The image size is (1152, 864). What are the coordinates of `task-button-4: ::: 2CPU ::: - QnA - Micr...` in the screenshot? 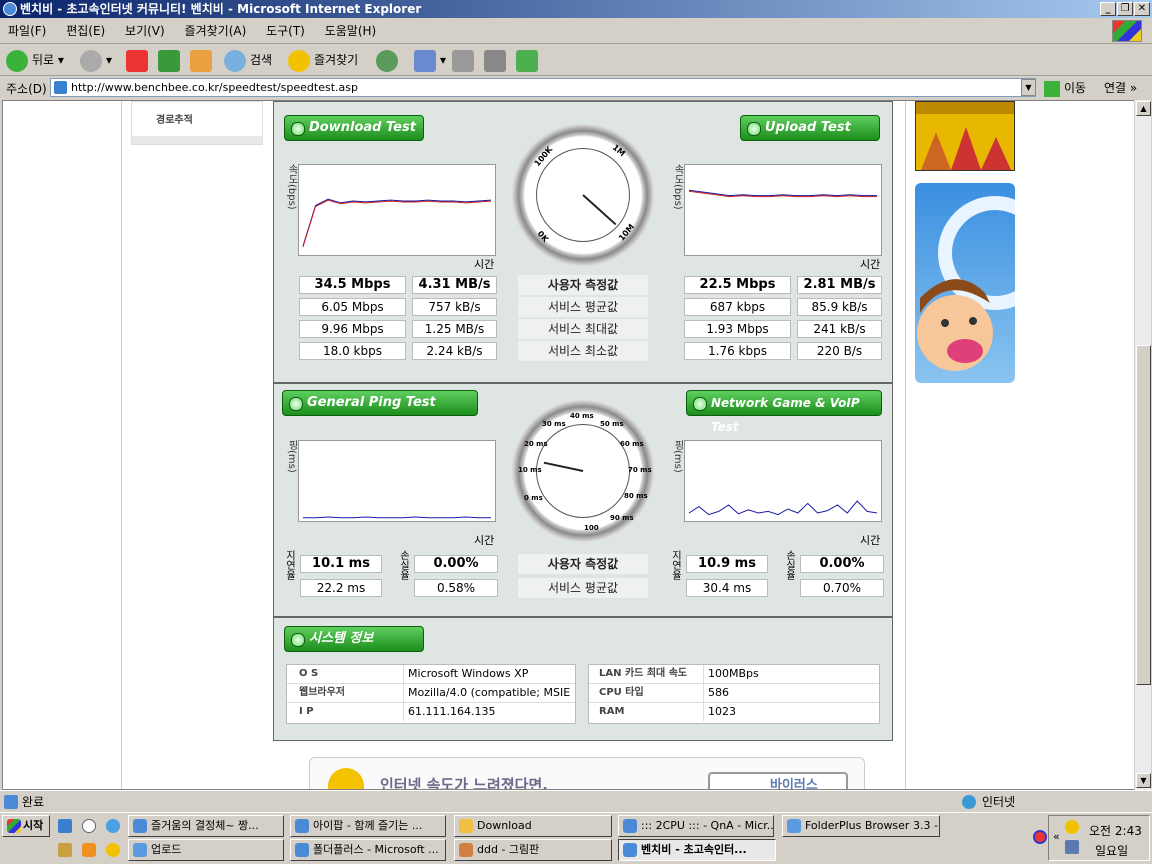 It's located at (696, 826).